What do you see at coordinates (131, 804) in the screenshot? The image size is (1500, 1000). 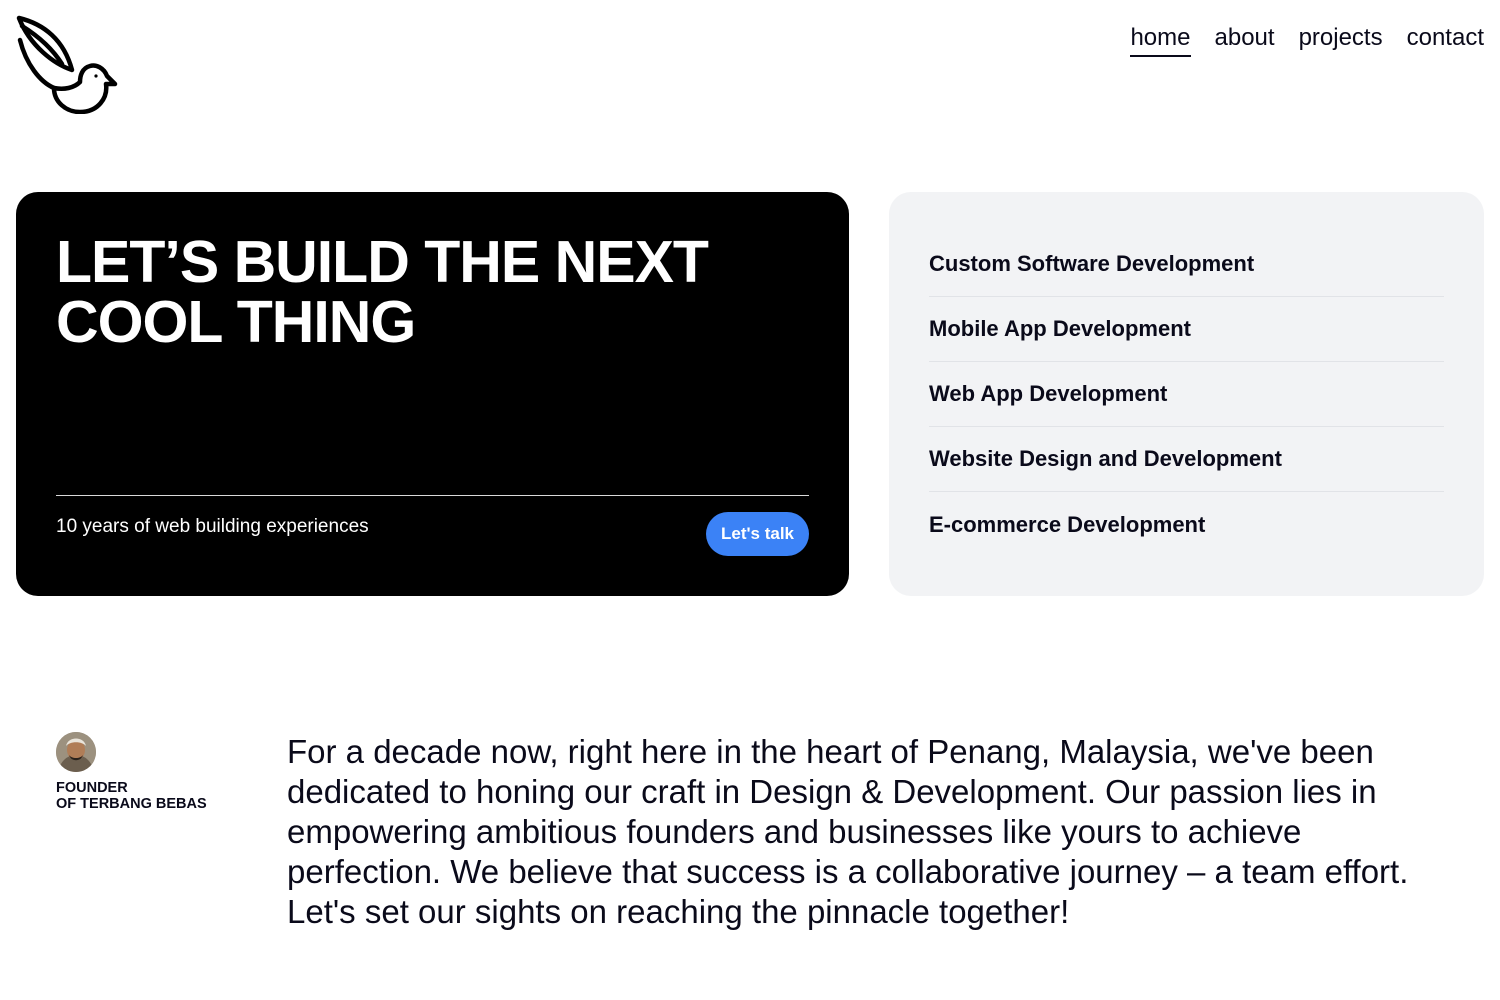 I see `founder-company: OF TERBANG BEBAS` at bounding box center [131, 804].